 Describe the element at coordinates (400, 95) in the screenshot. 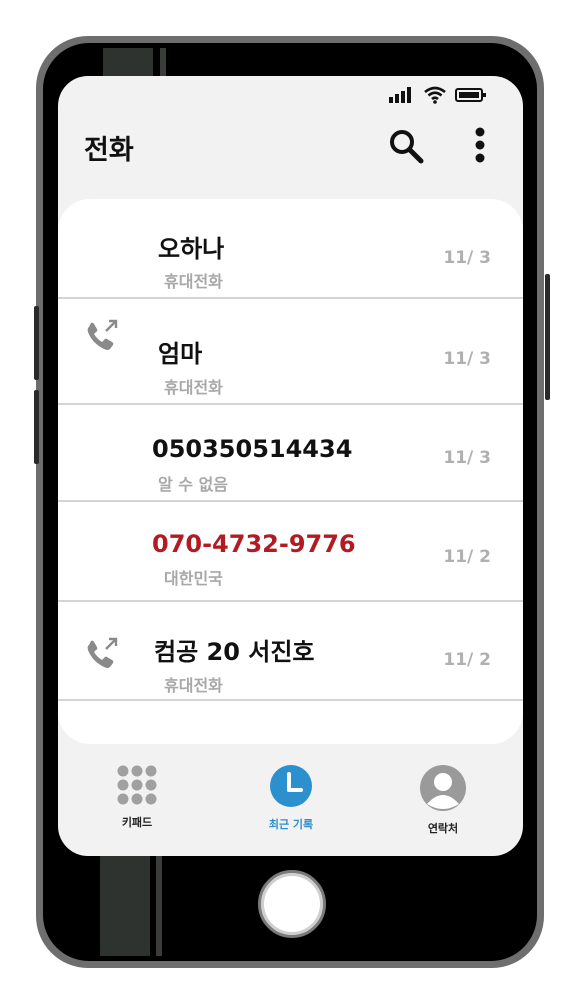

I see `signal-icon` at that location.